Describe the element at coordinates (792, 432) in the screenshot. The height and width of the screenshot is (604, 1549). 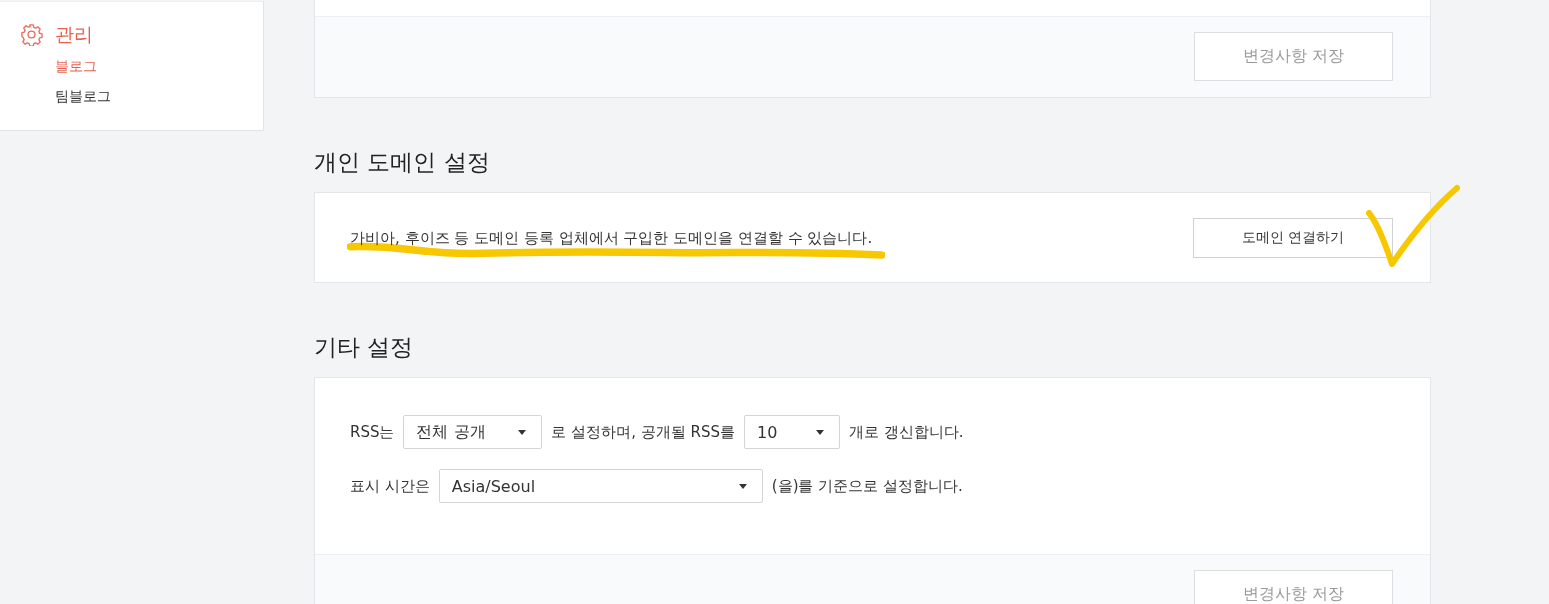
I see `dropdown-select: 10` at that location.